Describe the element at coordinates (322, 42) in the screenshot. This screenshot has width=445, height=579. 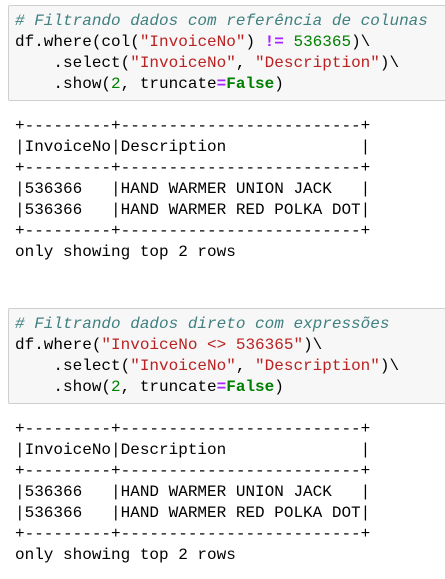
I see `code-token: 536365` at that location.